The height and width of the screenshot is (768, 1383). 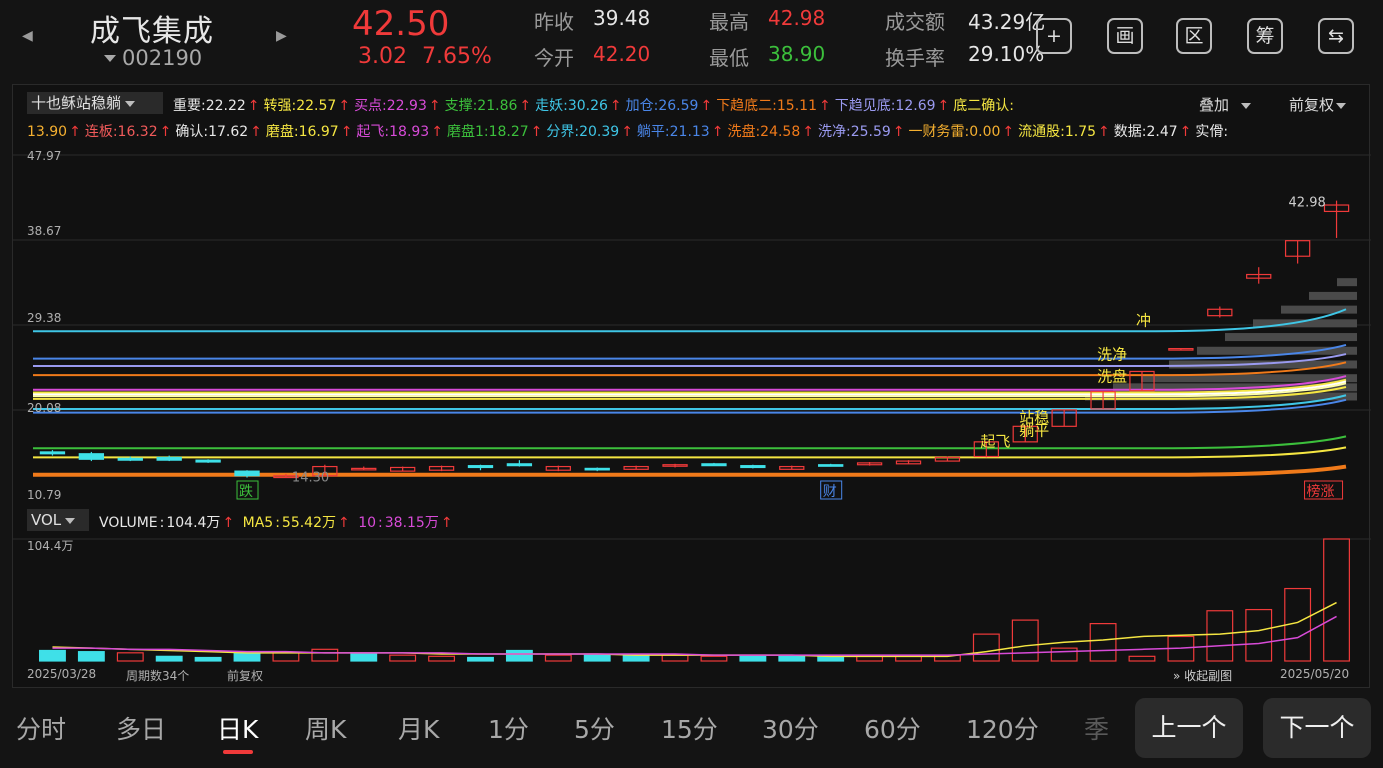 What do you see at coordinates (1212, 132) in the screenshot?
I see `indicator-value: 实傦:` at bounding box center [1212, 132].